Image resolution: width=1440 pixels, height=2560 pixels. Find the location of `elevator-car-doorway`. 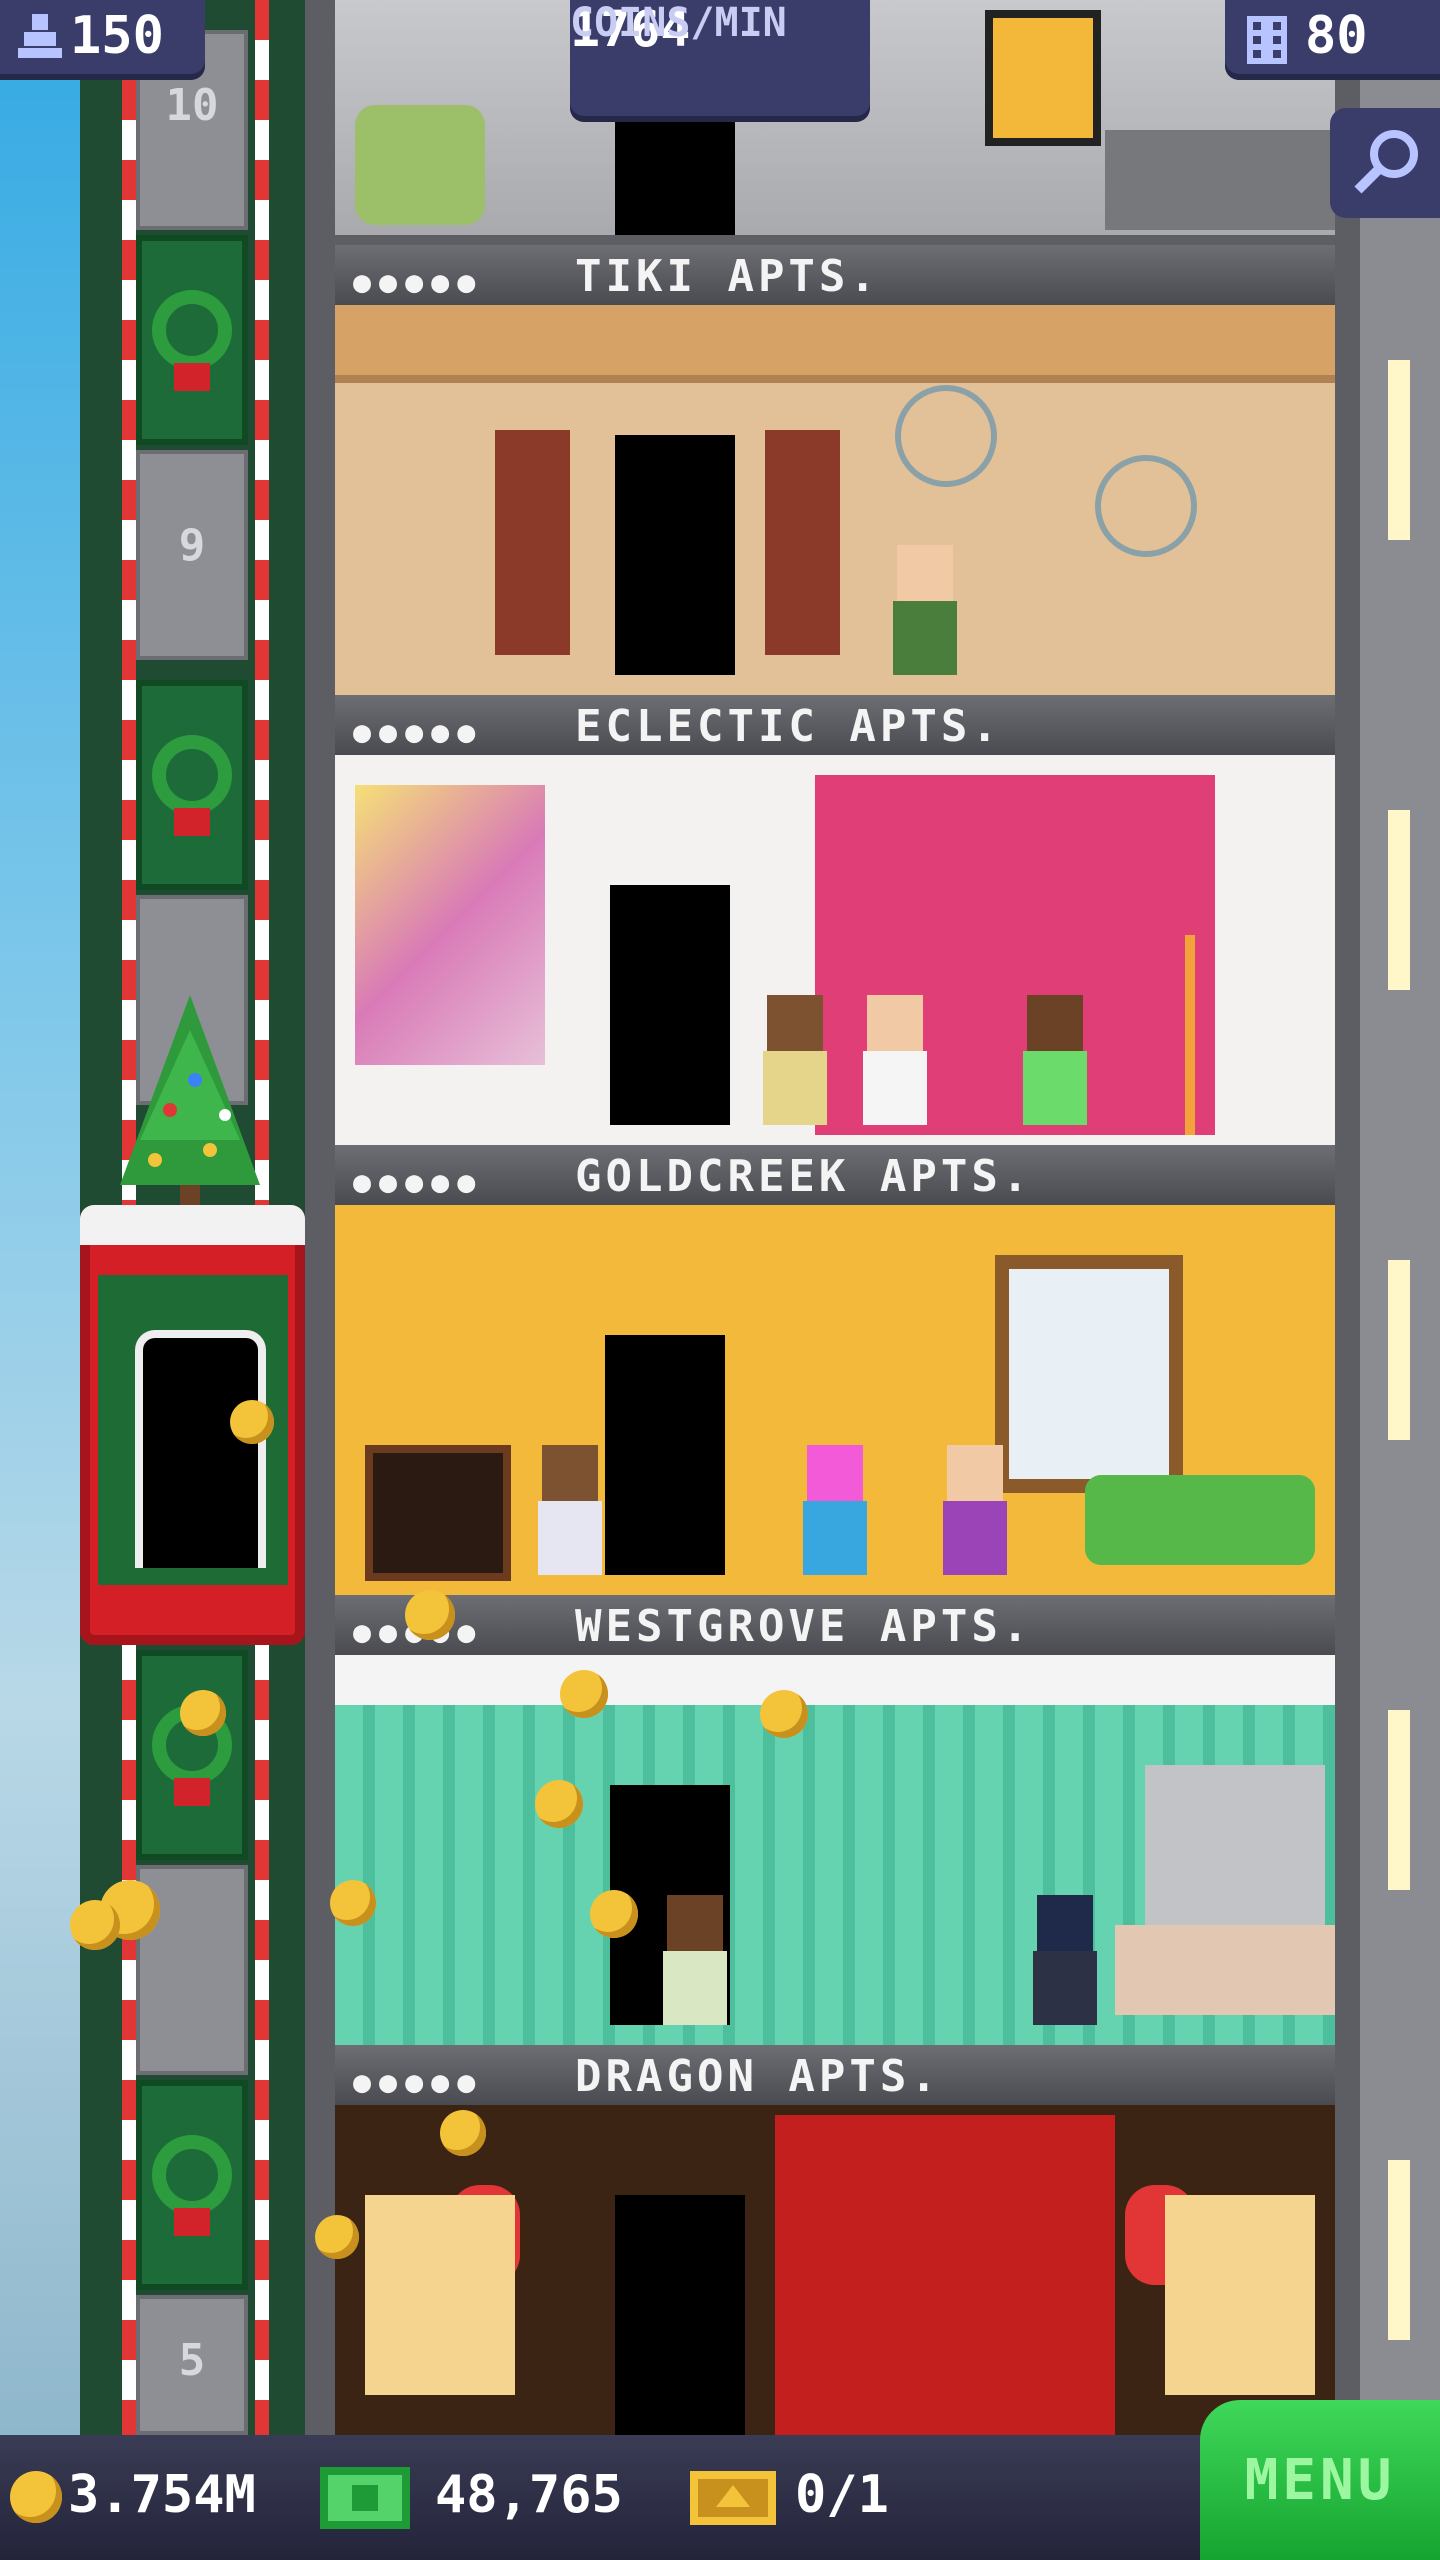

elevator-car-doorway is located at coordinates (200, 1449).